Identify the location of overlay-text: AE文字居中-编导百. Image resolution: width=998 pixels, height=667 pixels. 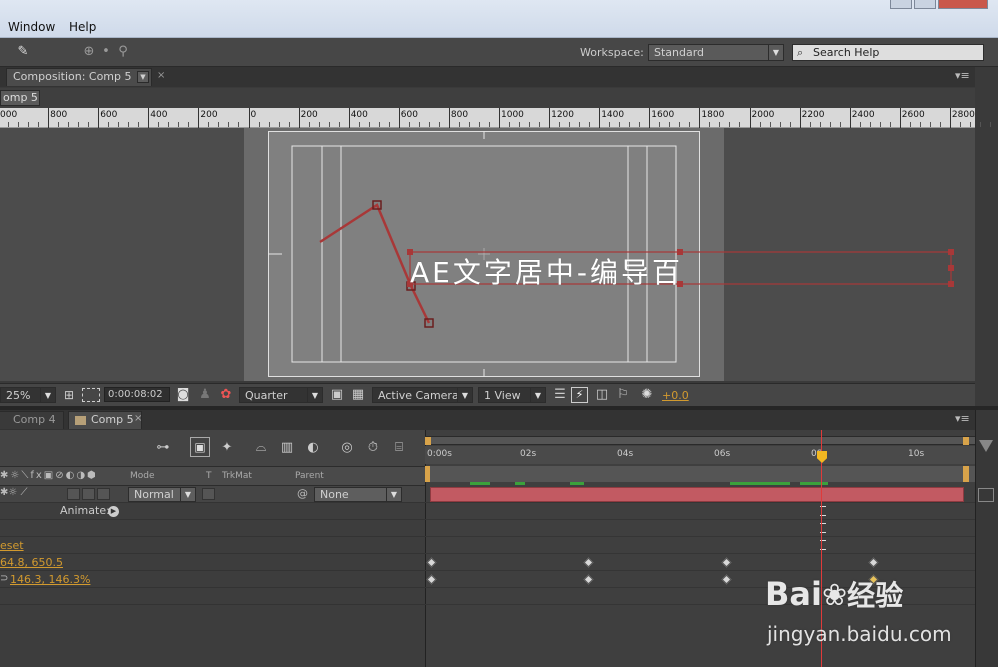
(567, 271).